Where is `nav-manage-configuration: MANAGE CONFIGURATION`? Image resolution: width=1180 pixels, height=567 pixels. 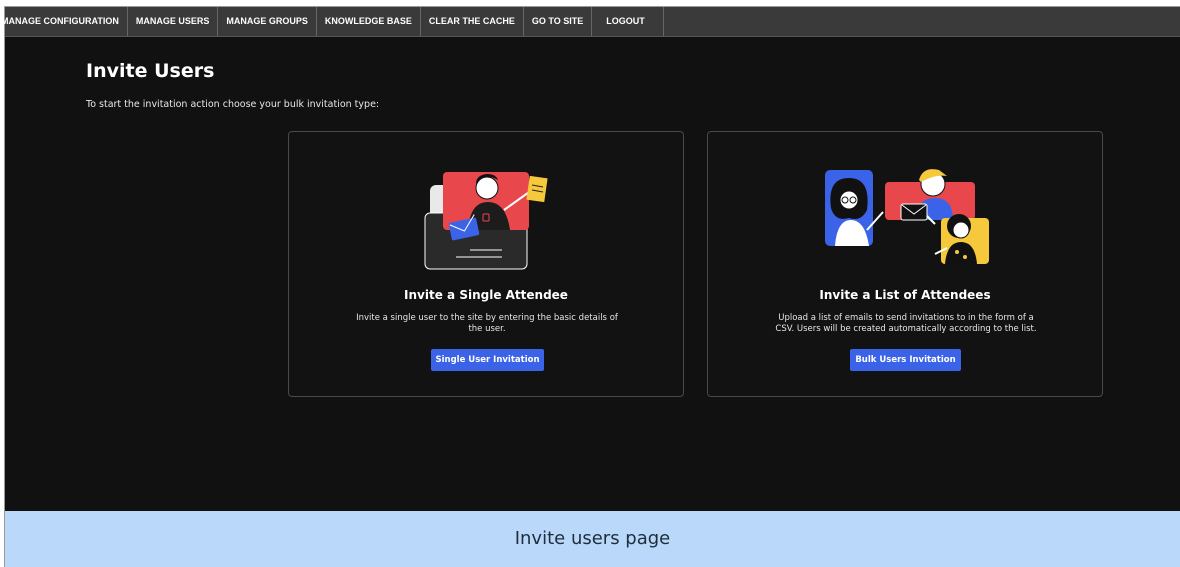
nav-manage-configuration: MANAGE CONFIGURATION is located at coordinates (64, 21).